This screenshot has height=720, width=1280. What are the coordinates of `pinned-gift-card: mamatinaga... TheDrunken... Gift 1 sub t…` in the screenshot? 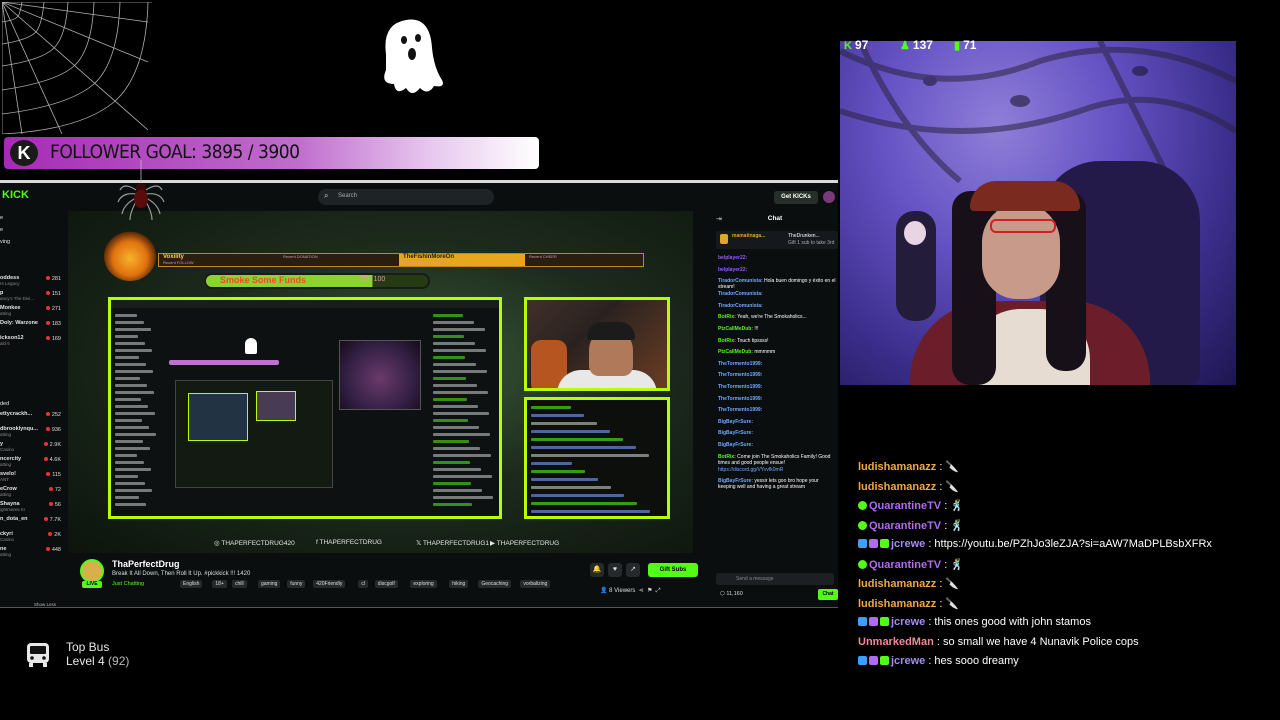 It's located at (777, 240).